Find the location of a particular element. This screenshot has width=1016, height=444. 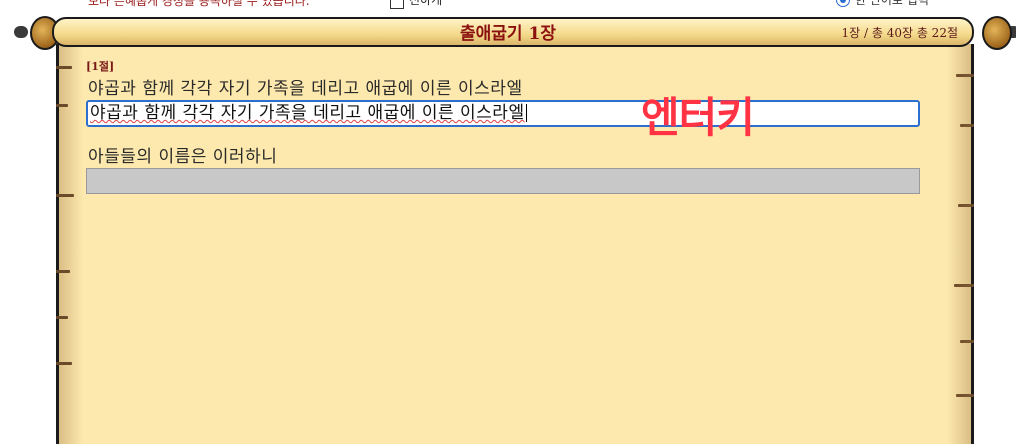

bold-checkbox-label: 진하게 is located at coordinates (426, 3).